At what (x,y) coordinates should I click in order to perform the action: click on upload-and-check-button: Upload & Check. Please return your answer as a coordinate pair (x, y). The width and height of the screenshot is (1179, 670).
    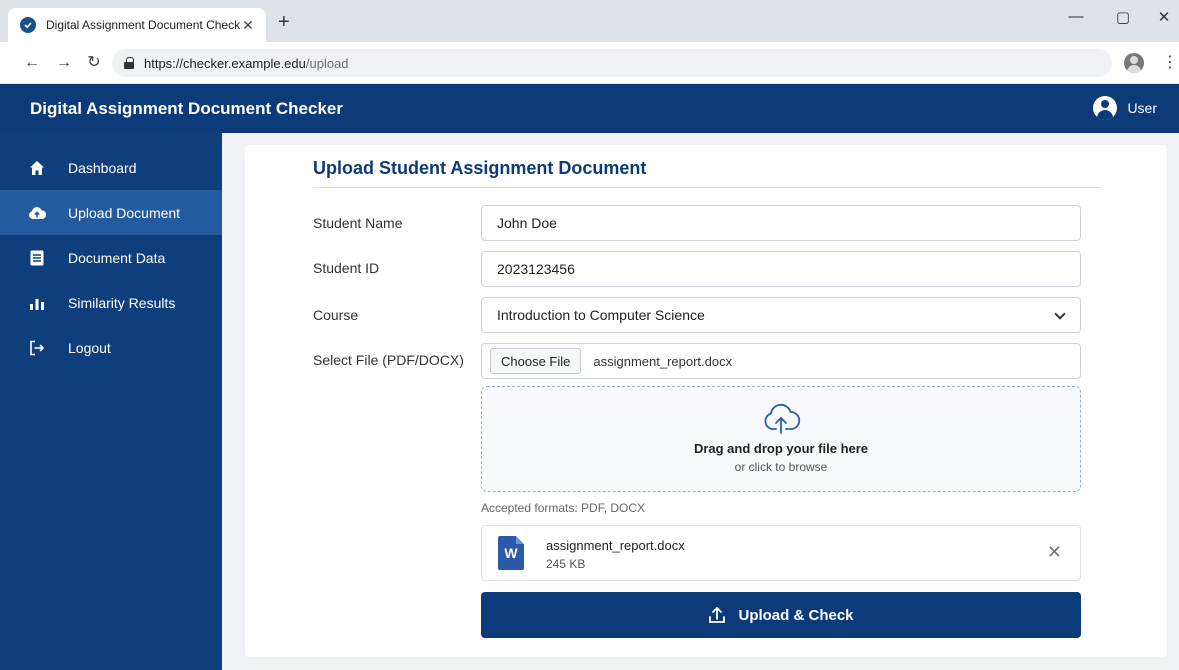
    Looking at the image, I should click on (781, 615).